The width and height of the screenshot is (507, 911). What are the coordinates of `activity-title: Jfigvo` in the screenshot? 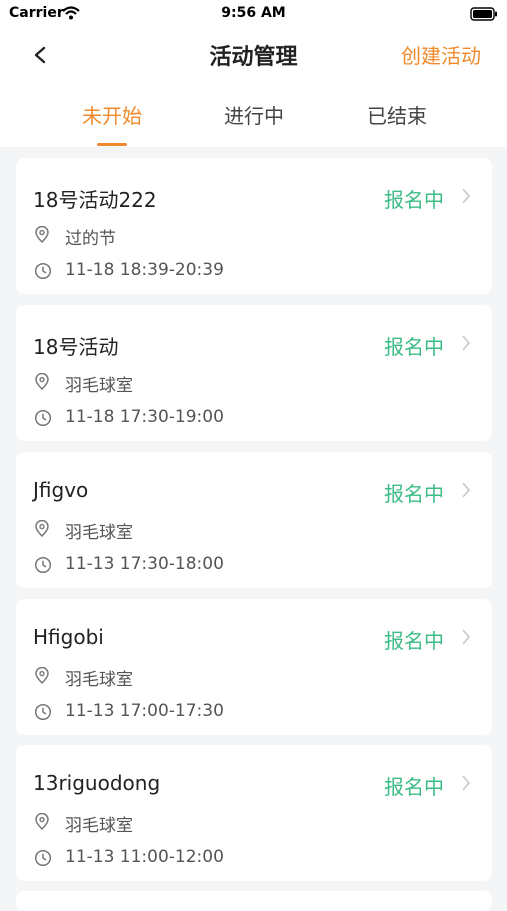 It's located at (61, 490).